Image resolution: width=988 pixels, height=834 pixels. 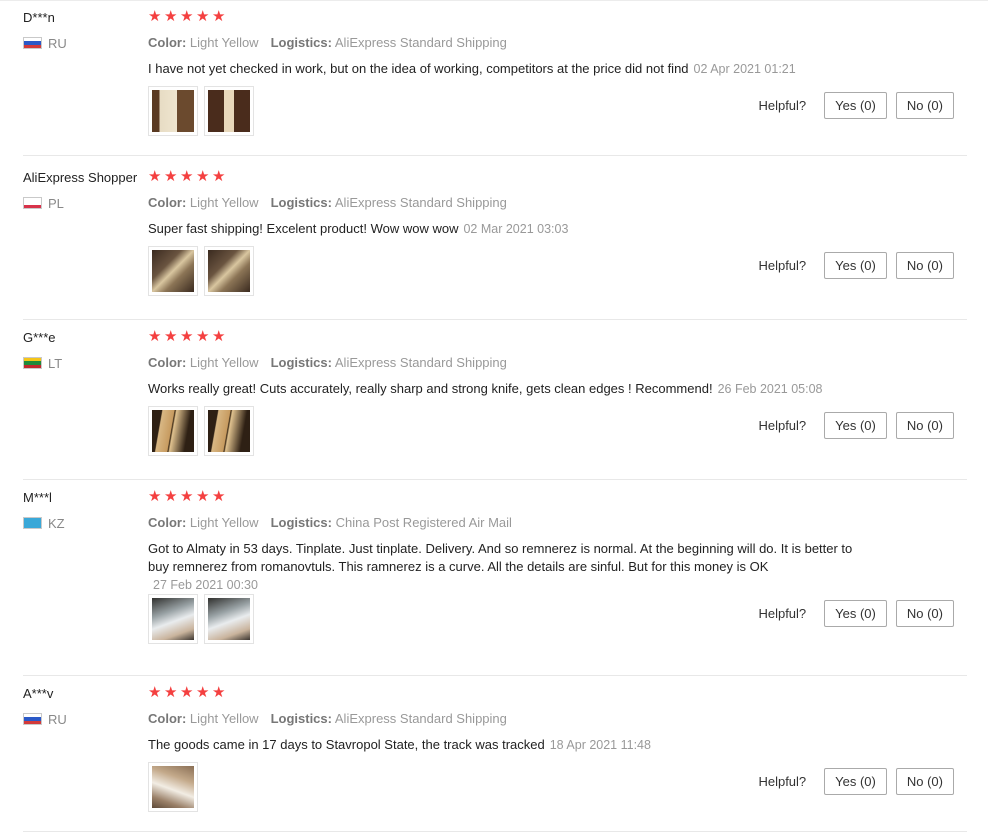 I want to click on review-date: 26 Feb 2021 05:08, so click(x=770, y=389).